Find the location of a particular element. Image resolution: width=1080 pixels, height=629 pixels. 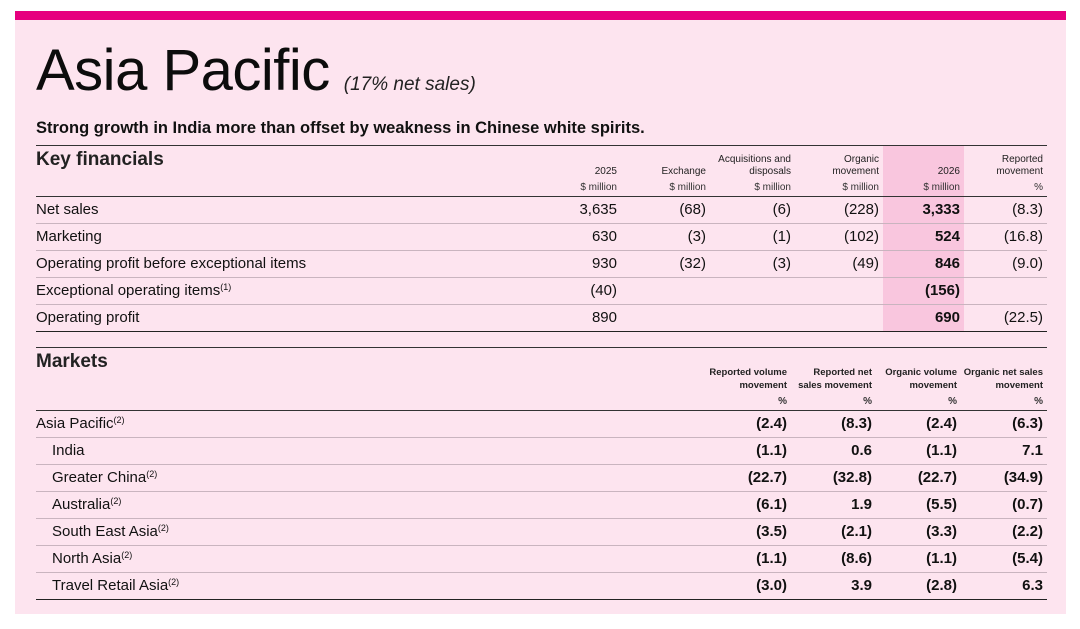

table-cell: 846 is located at coordinates (923, 264).